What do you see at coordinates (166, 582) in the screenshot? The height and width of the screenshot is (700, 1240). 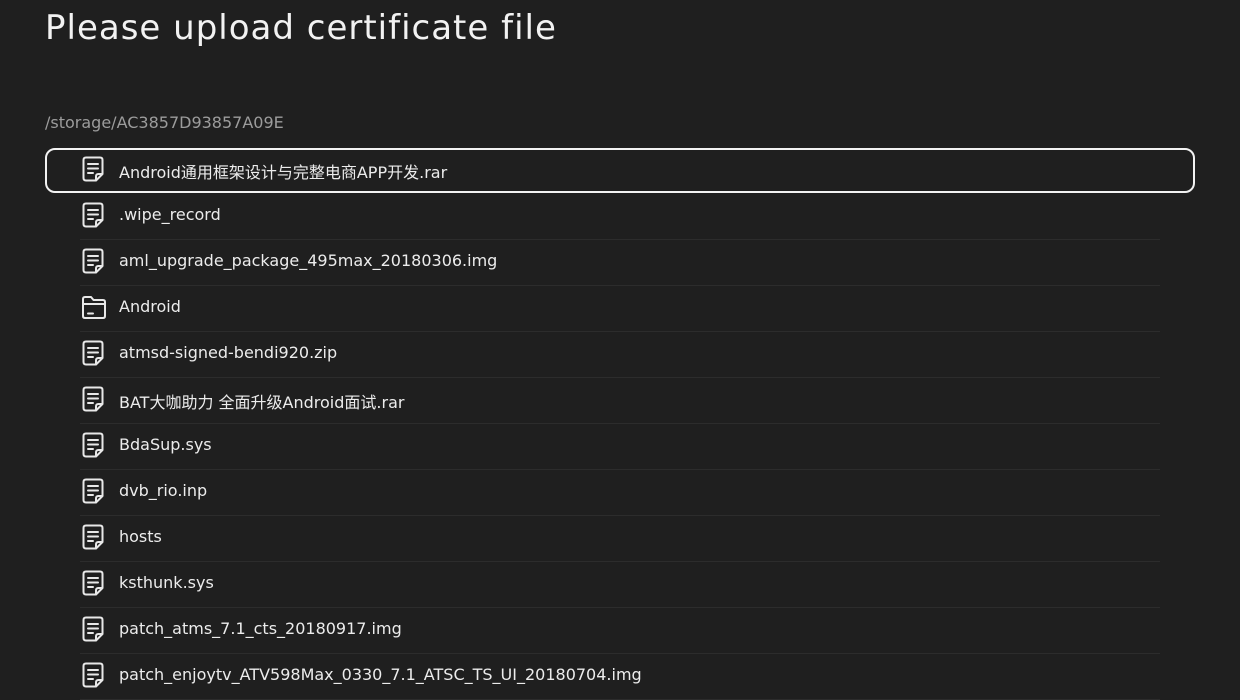 I see `file-name: ksthunk.sys` at bounding box center [166, 582].